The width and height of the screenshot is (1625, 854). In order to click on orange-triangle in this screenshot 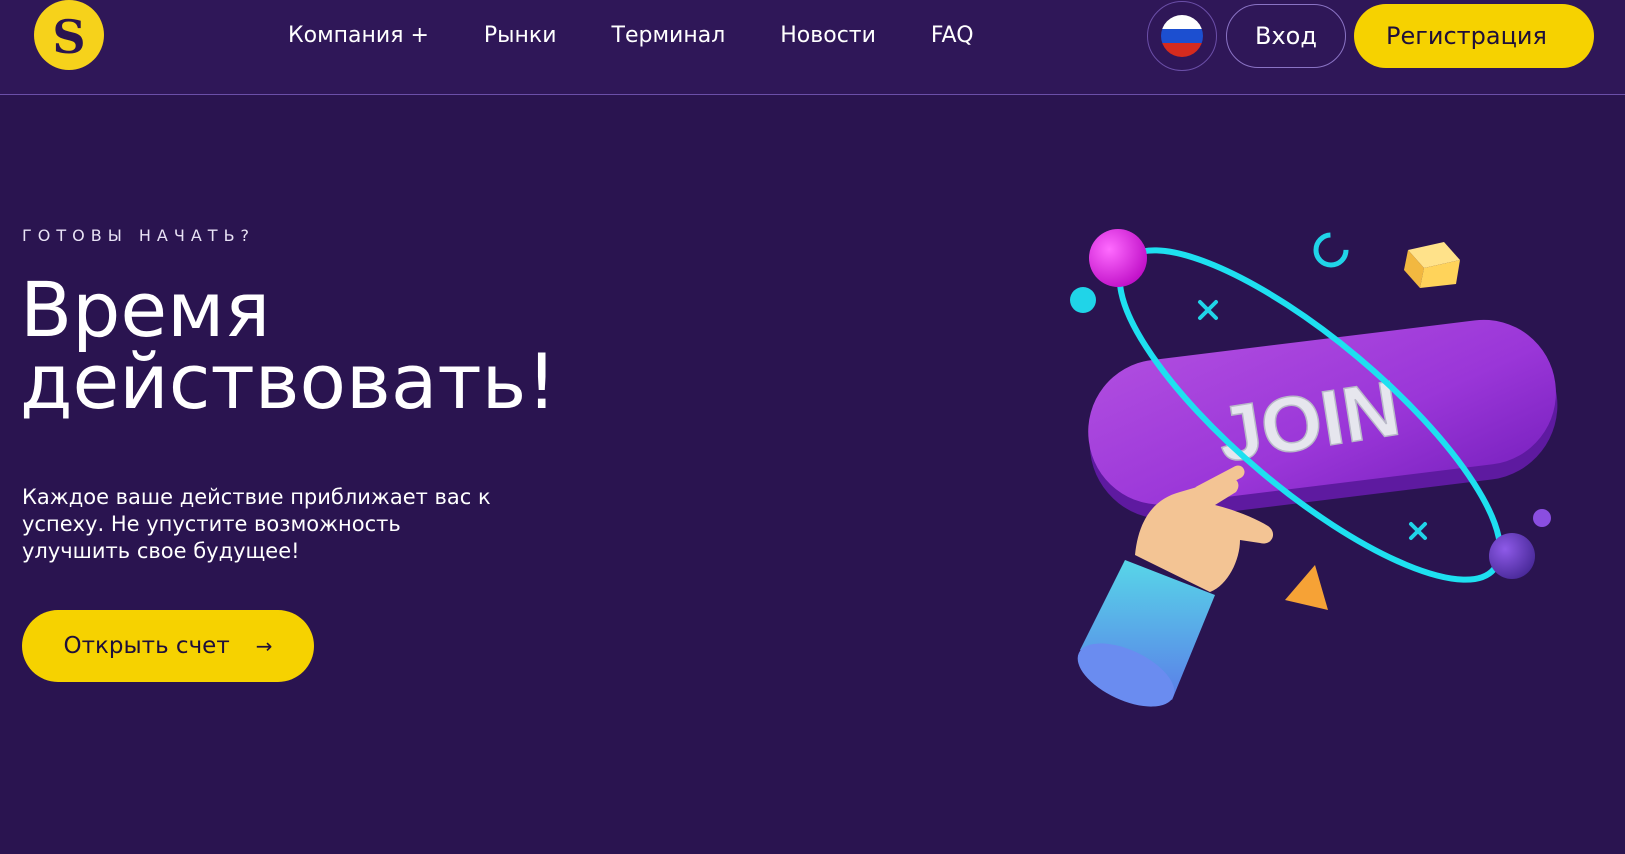, I will do `click(1306, 587)`.